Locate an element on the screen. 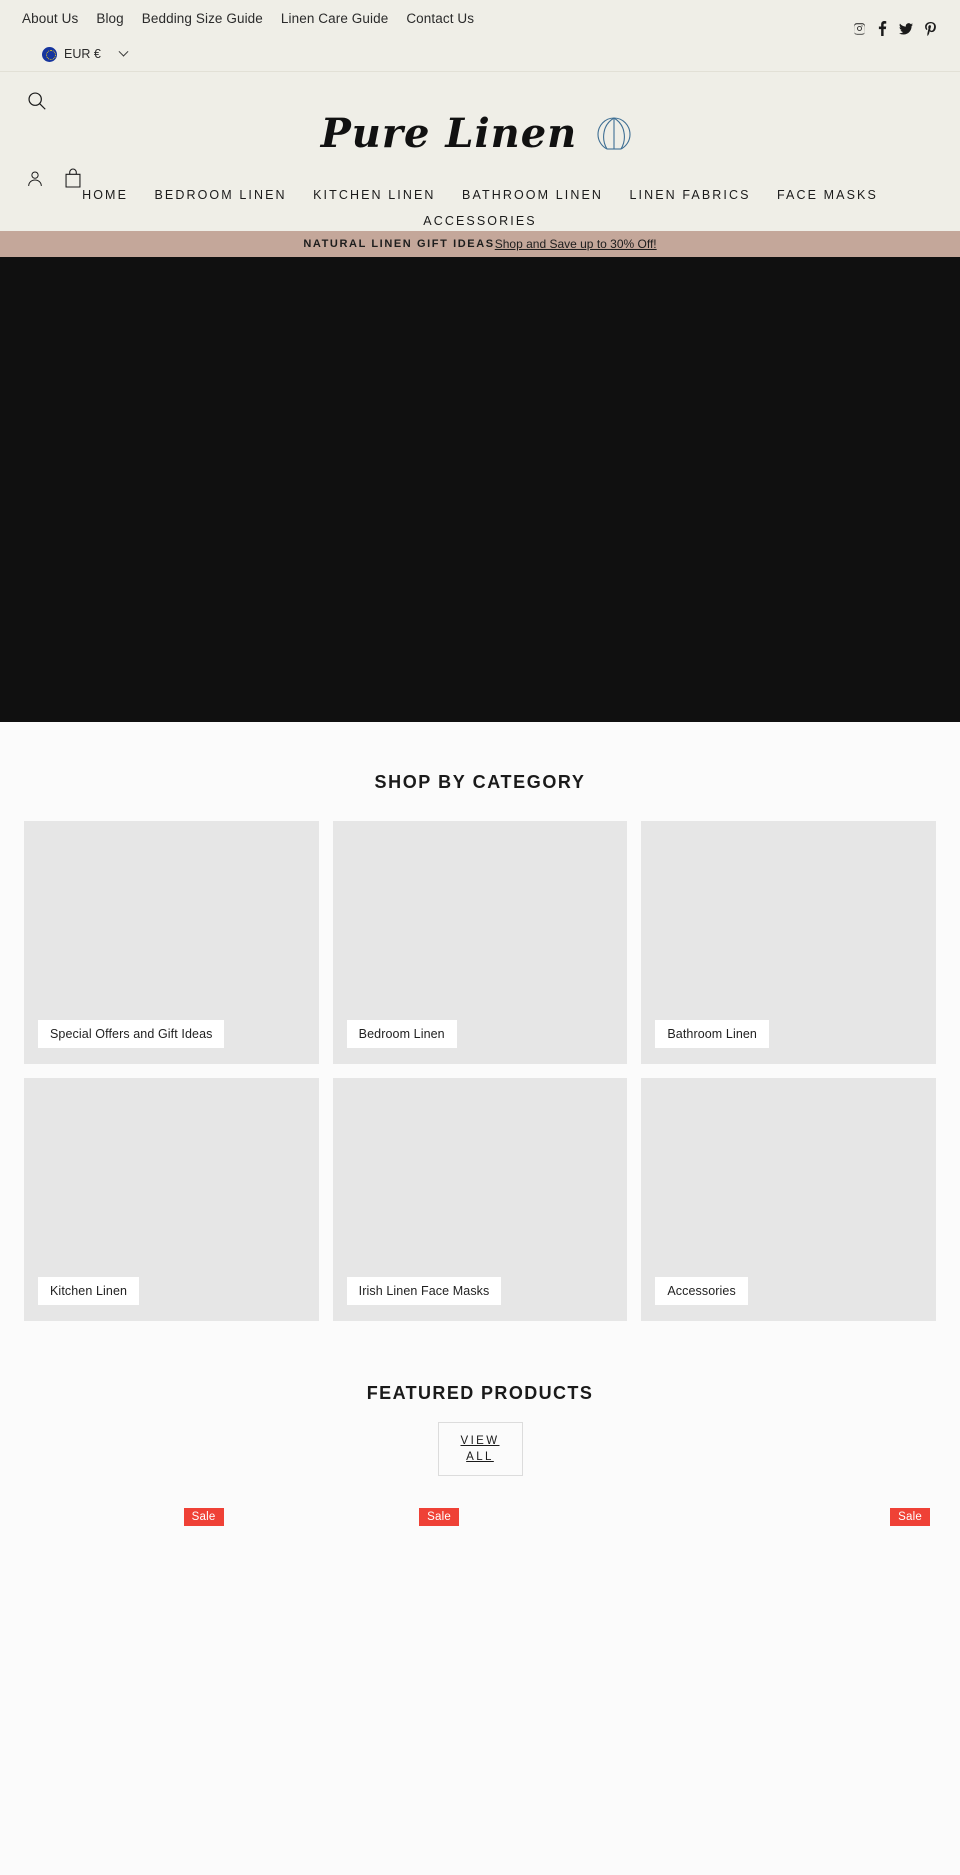  search-icon is located at coordinates (38, 102).